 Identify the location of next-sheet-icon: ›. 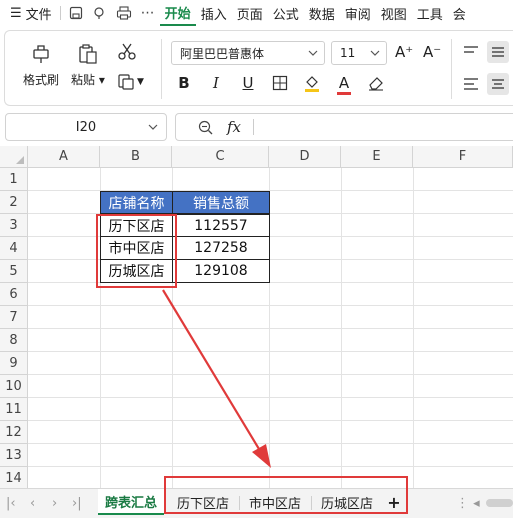
(54, 503).